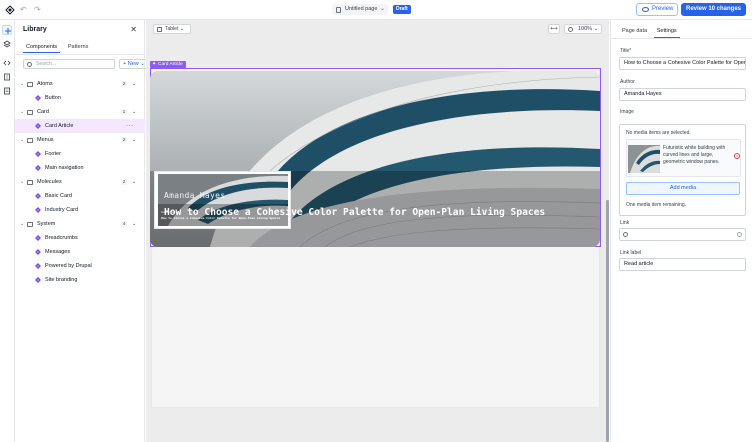  I want to click on library-tabs: Components Patterns, so click(58, 48).